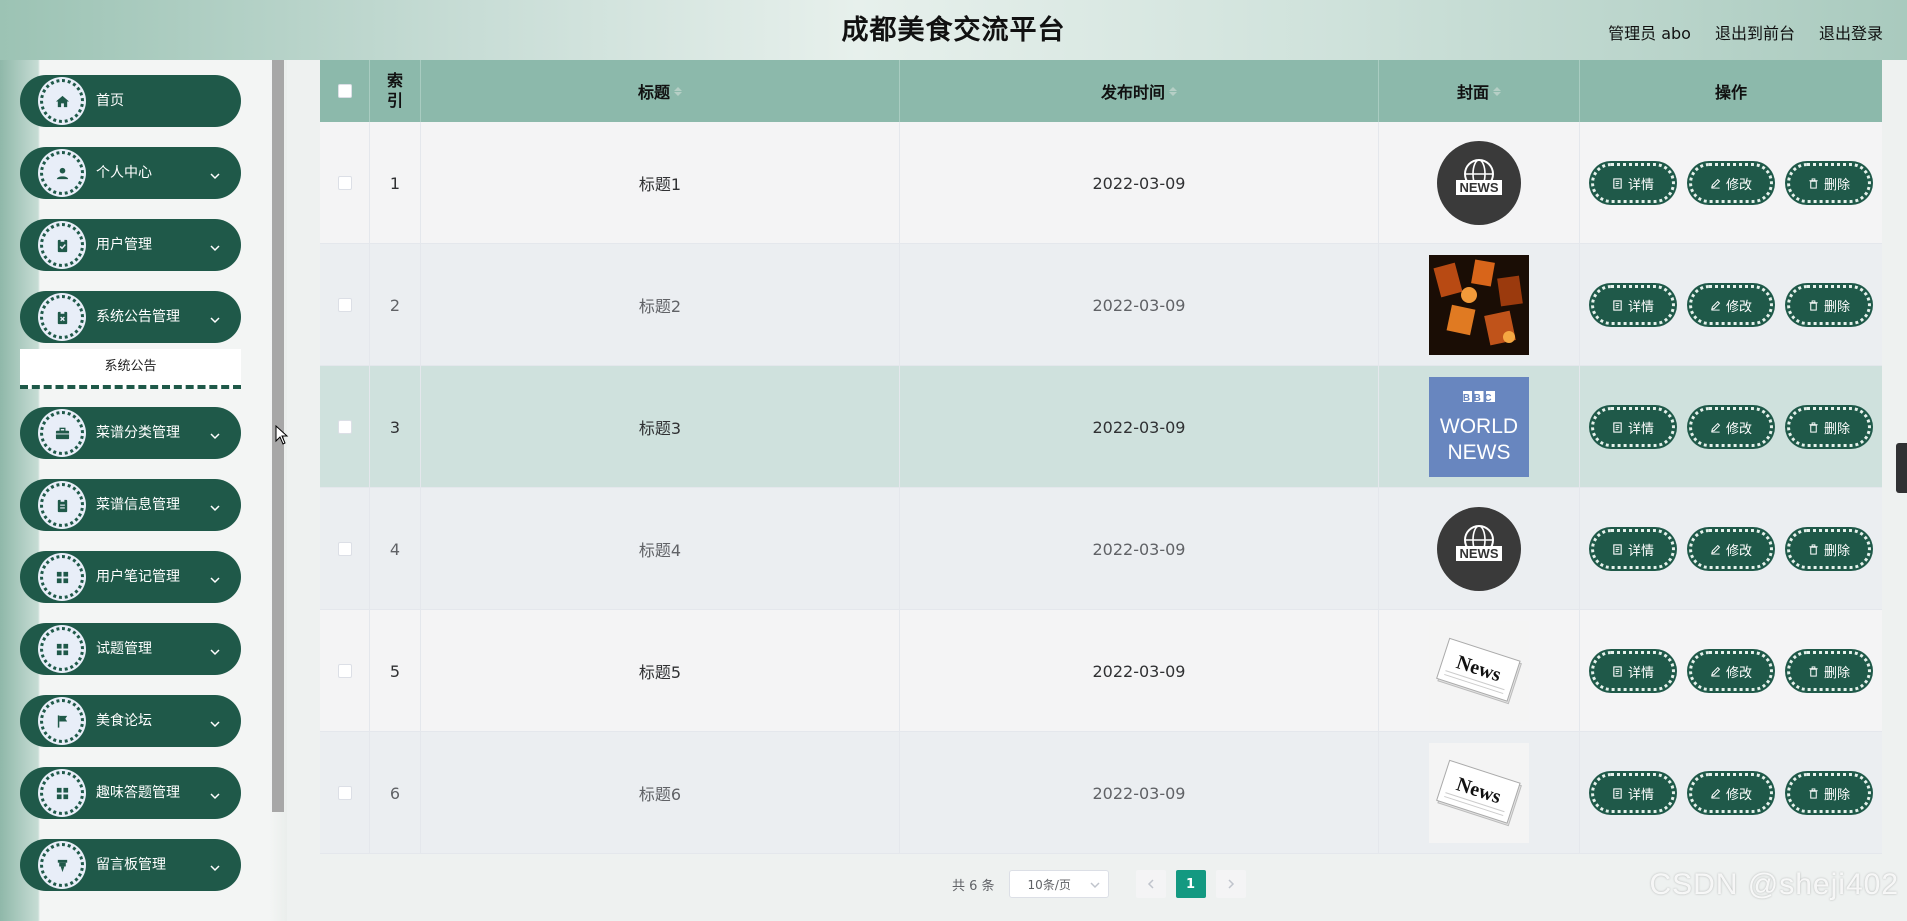  Describe the element at coordinates (130, 865) in the screenshot. I see `sidebar-item-10: 留言板管理` at that location.